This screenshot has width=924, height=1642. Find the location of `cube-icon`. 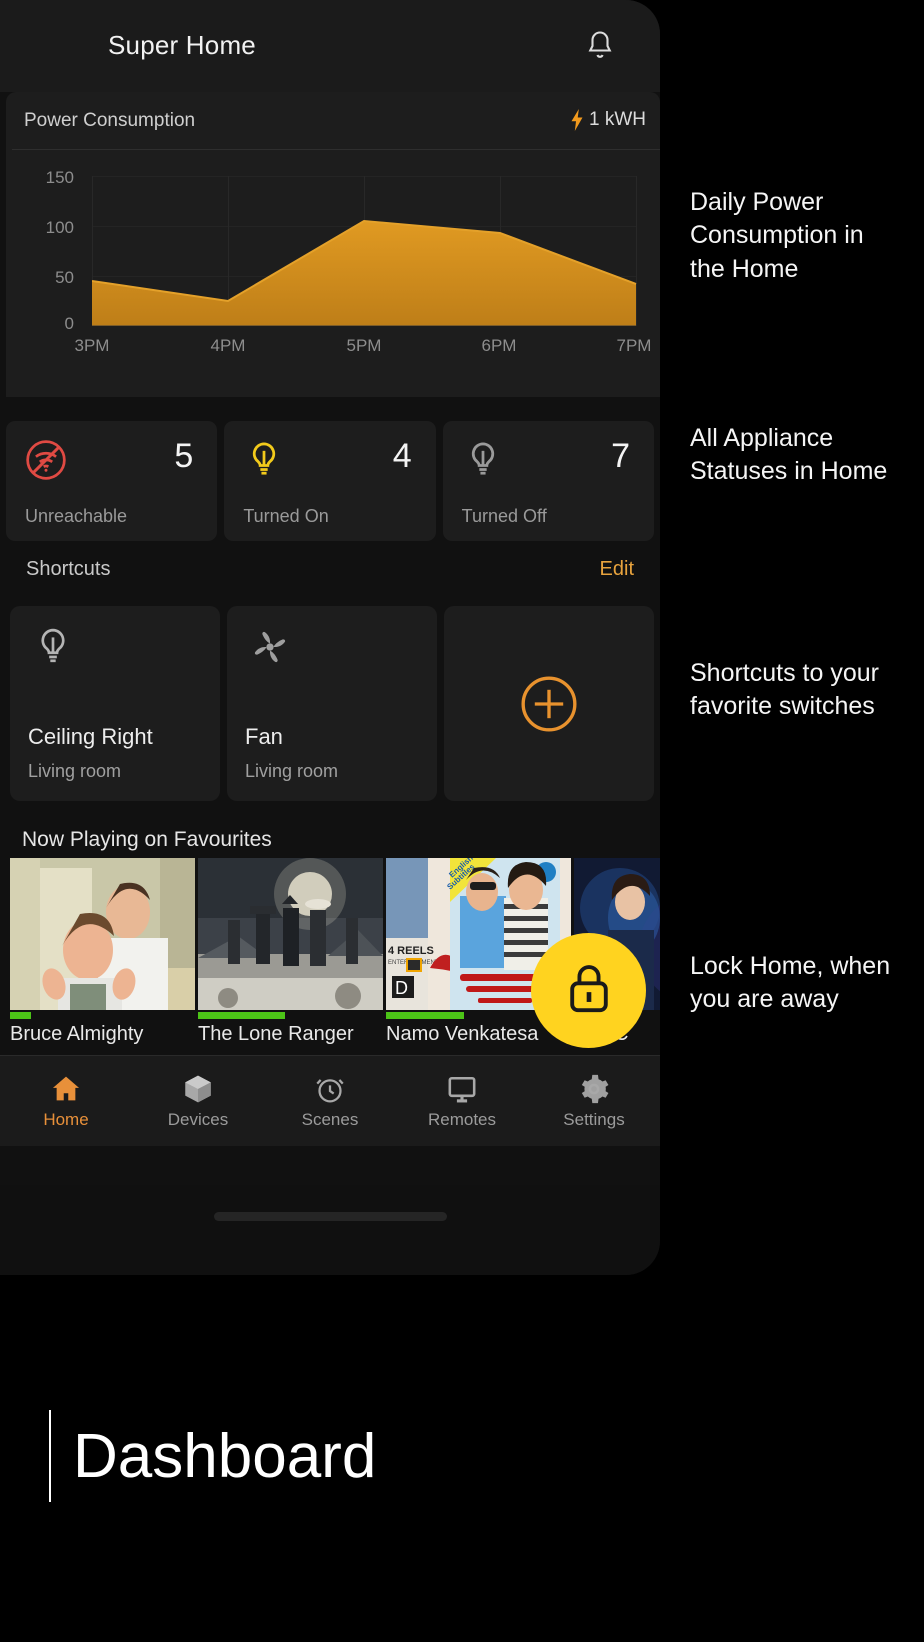

cube-icon is located at coordinates (198, 1089).